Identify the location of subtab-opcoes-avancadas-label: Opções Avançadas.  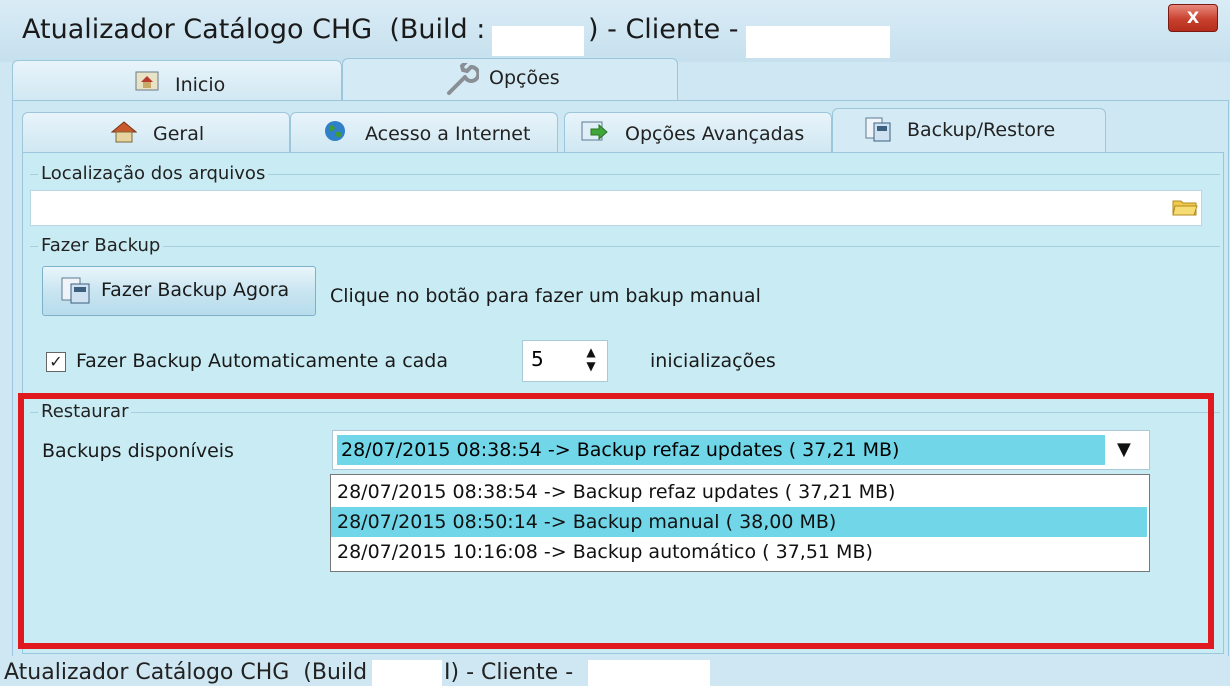
(715, 134).